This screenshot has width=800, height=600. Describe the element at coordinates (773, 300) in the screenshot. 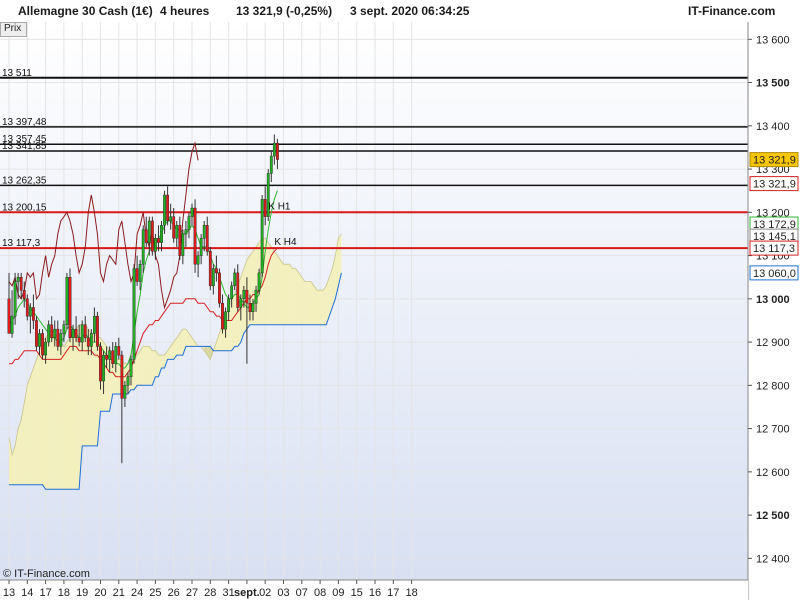

I see `y-tick-label: 13 000` at that location.